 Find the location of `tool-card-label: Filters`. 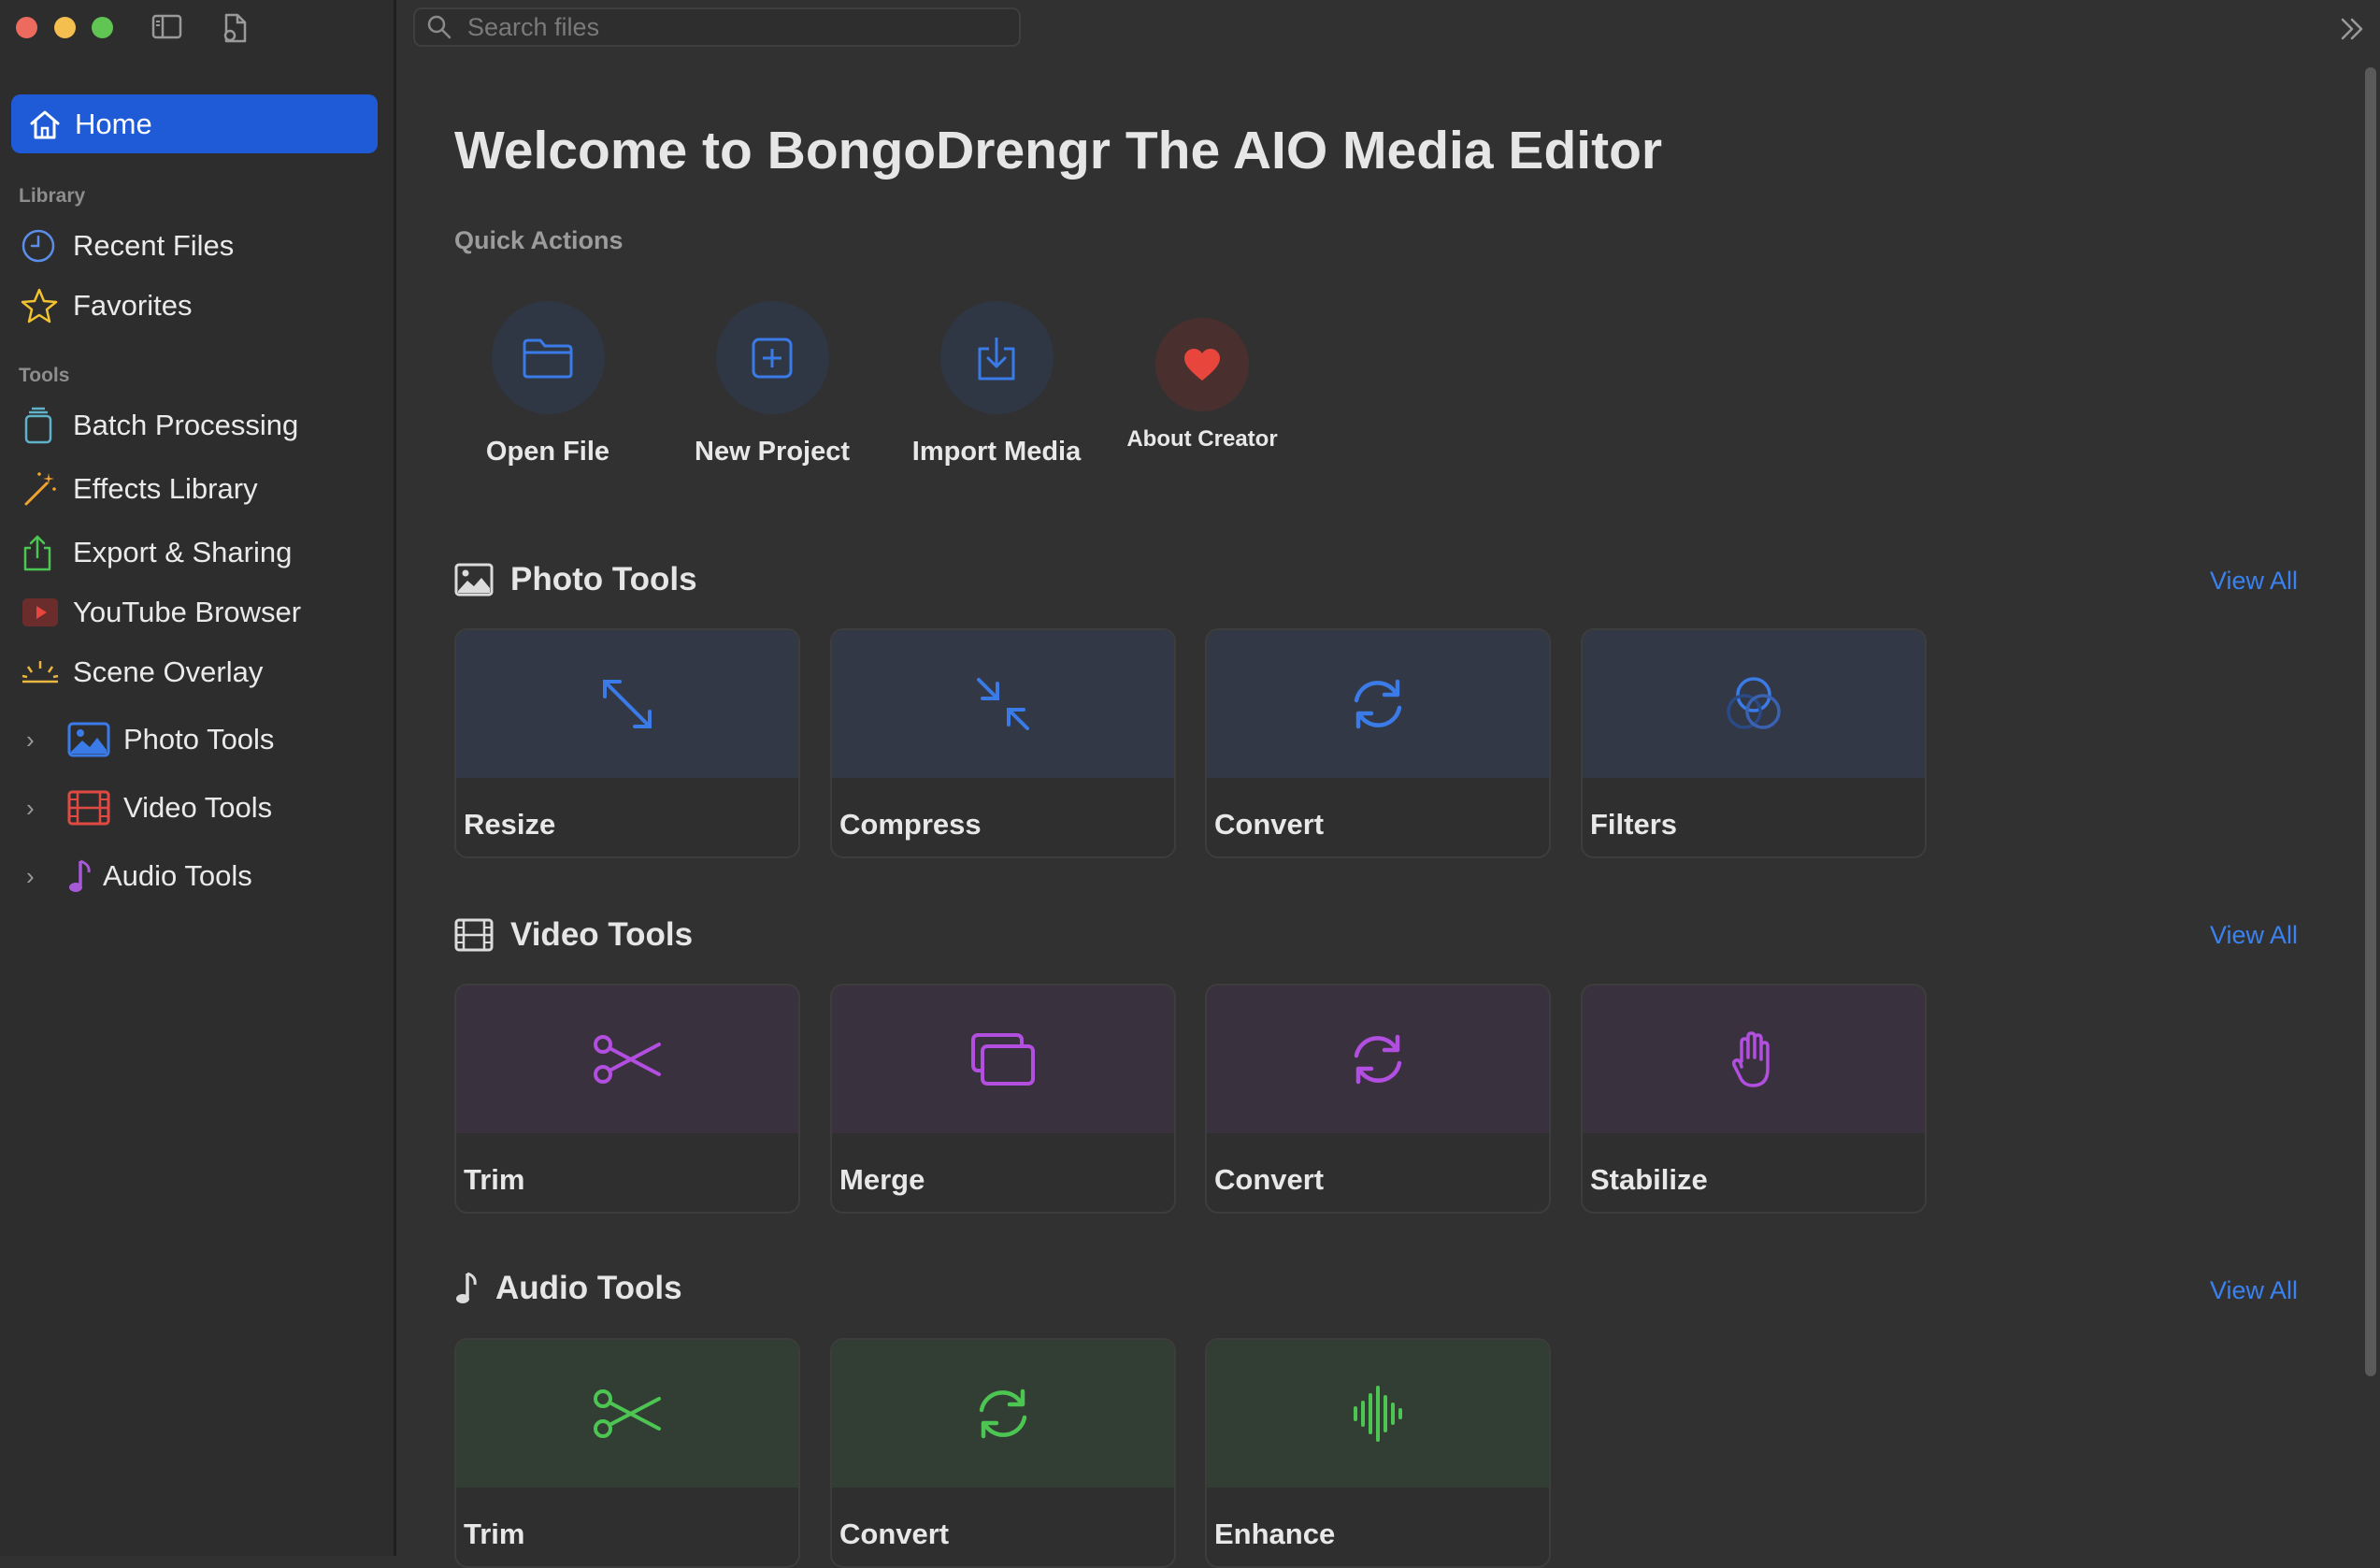

tool-card-label: Filters is located at coordinates (1634, 824).